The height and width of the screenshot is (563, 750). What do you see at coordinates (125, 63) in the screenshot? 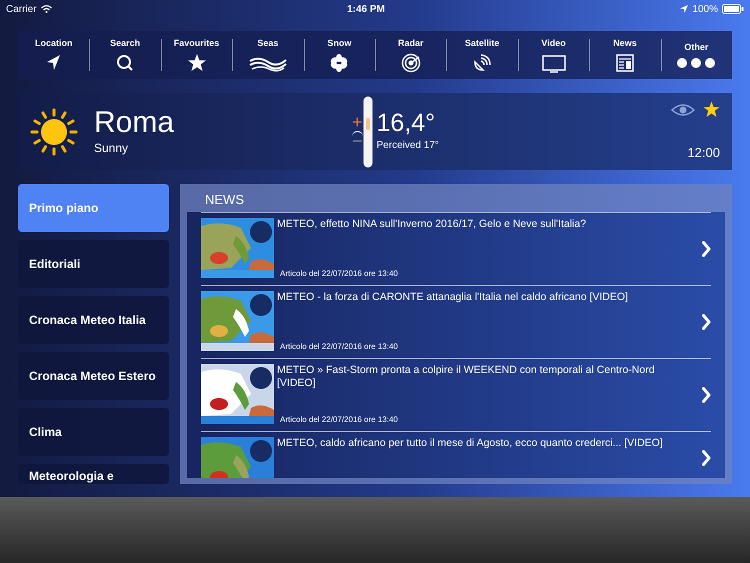
I see `search-icon` at bounding box center [125, 63].